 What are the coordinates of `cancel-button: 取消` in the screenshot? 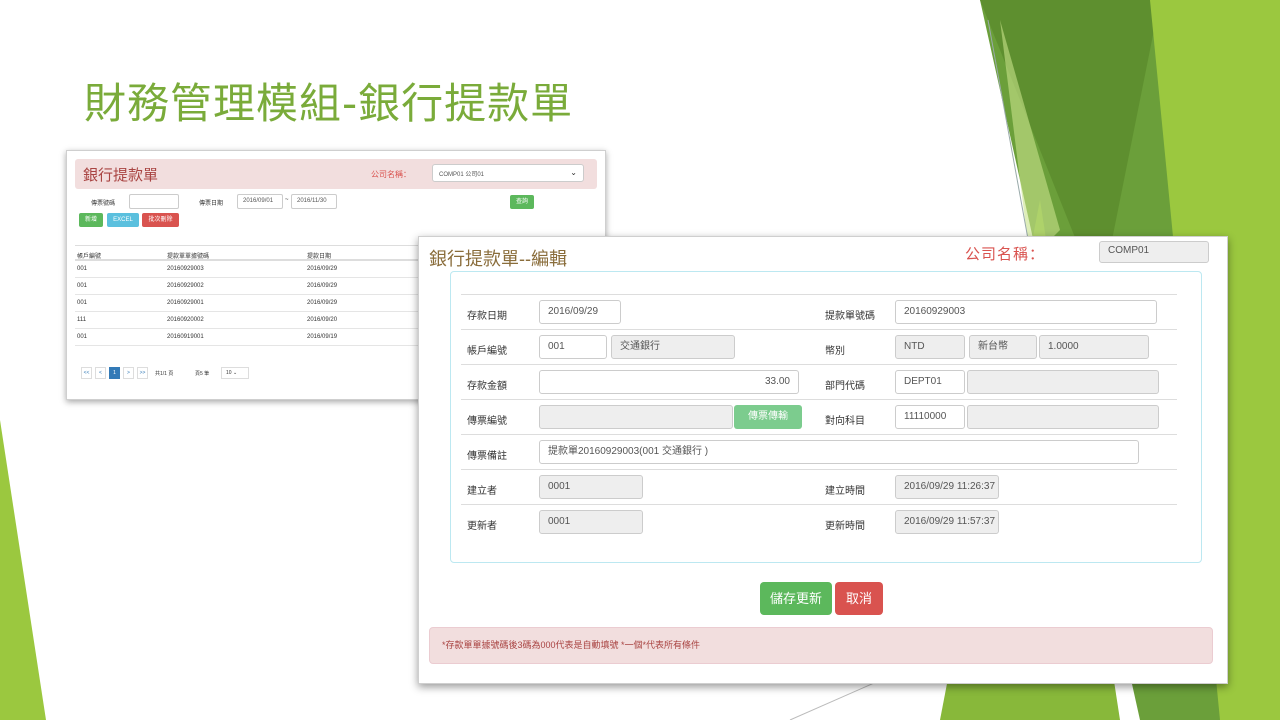 It's located at (859, 598).